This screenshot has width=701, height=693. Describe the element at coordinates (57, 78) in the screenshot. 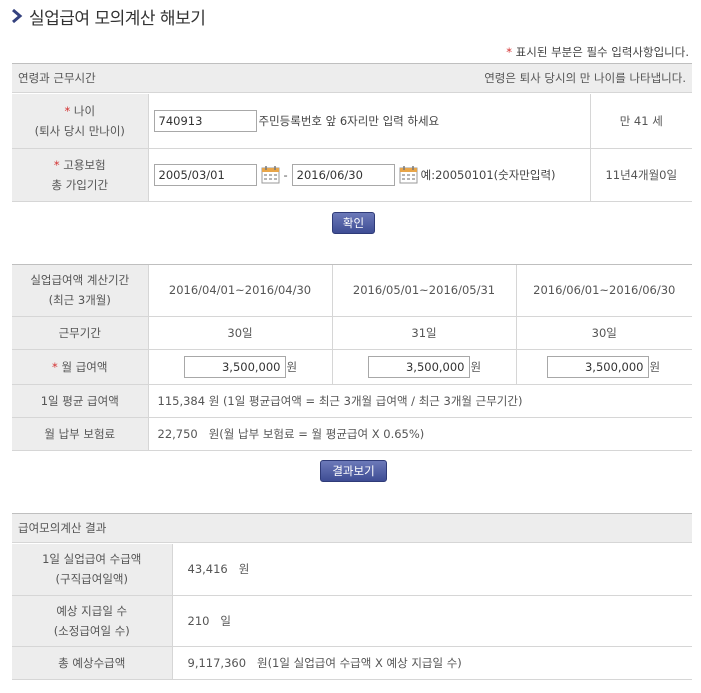

I see `section-age-title: 연령과 근무시간` at that location.